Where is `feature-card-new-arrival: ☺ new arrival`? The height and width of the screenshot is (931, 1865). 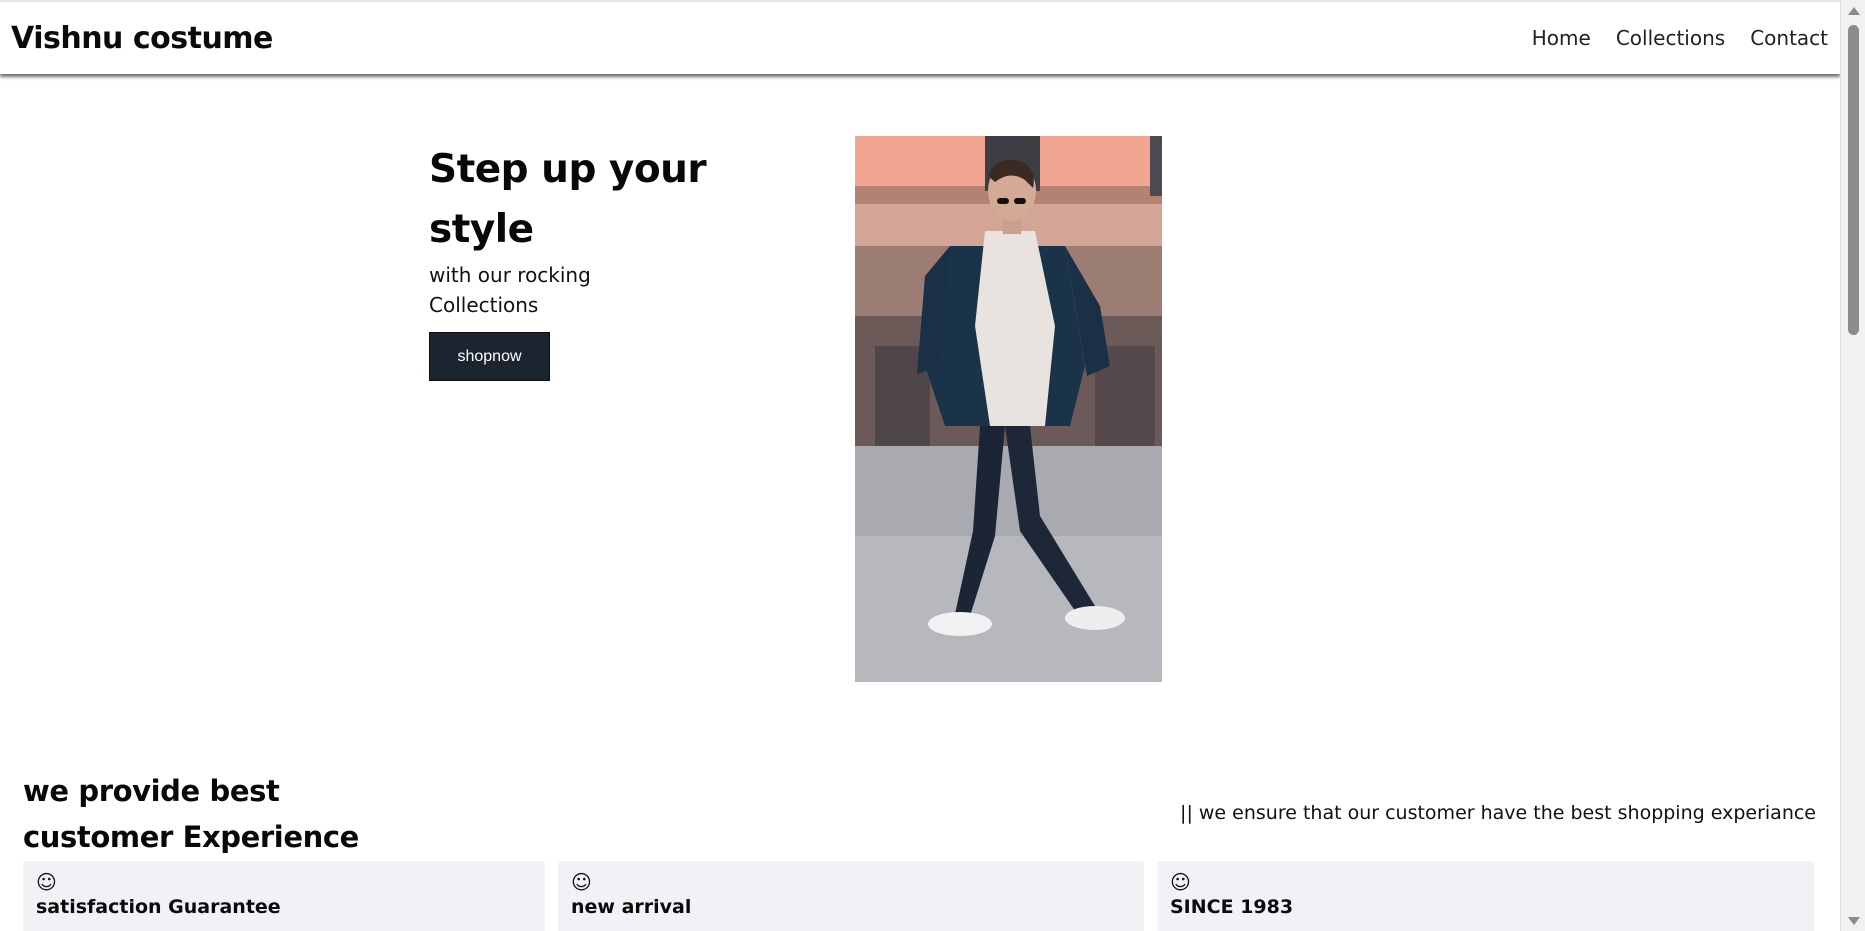
feature-card-new-arrival: ☺ new arrival is located at coordinates (851, 896).